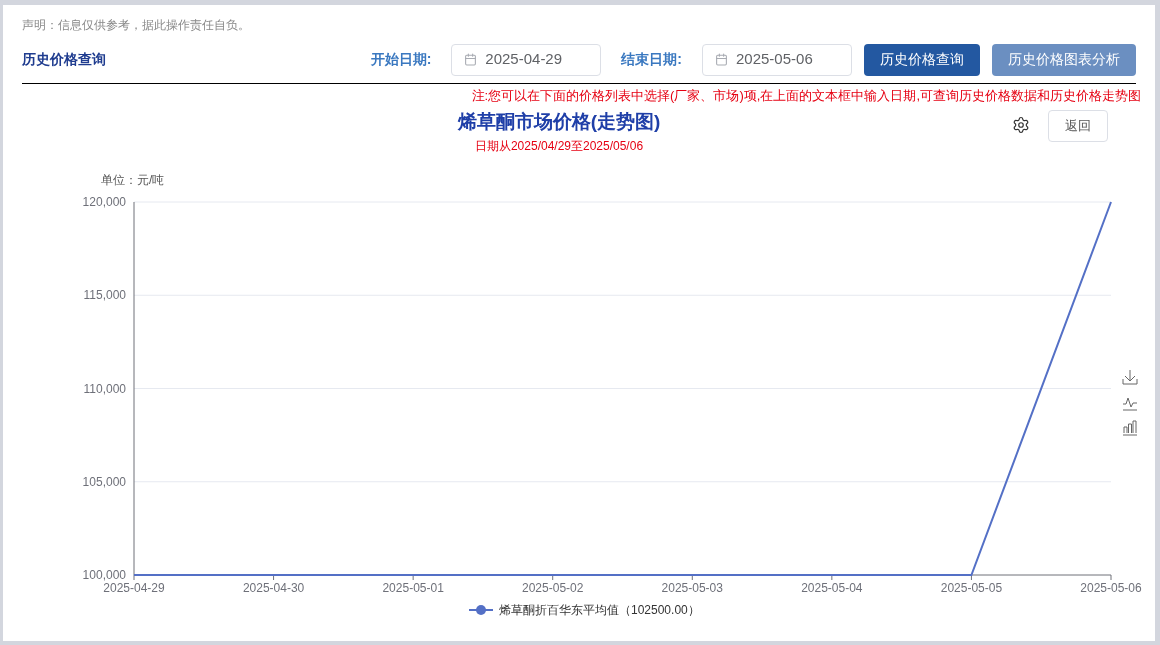  I want to click on chart-subtitle: 日期从2025/04/29至2025/05/06, so click(559, 146).